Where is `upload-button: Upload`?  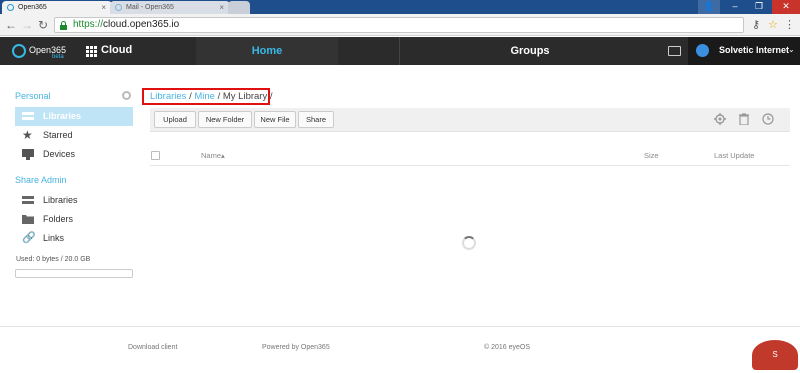
upload-button: Upload is located at coordinates (175, 119).